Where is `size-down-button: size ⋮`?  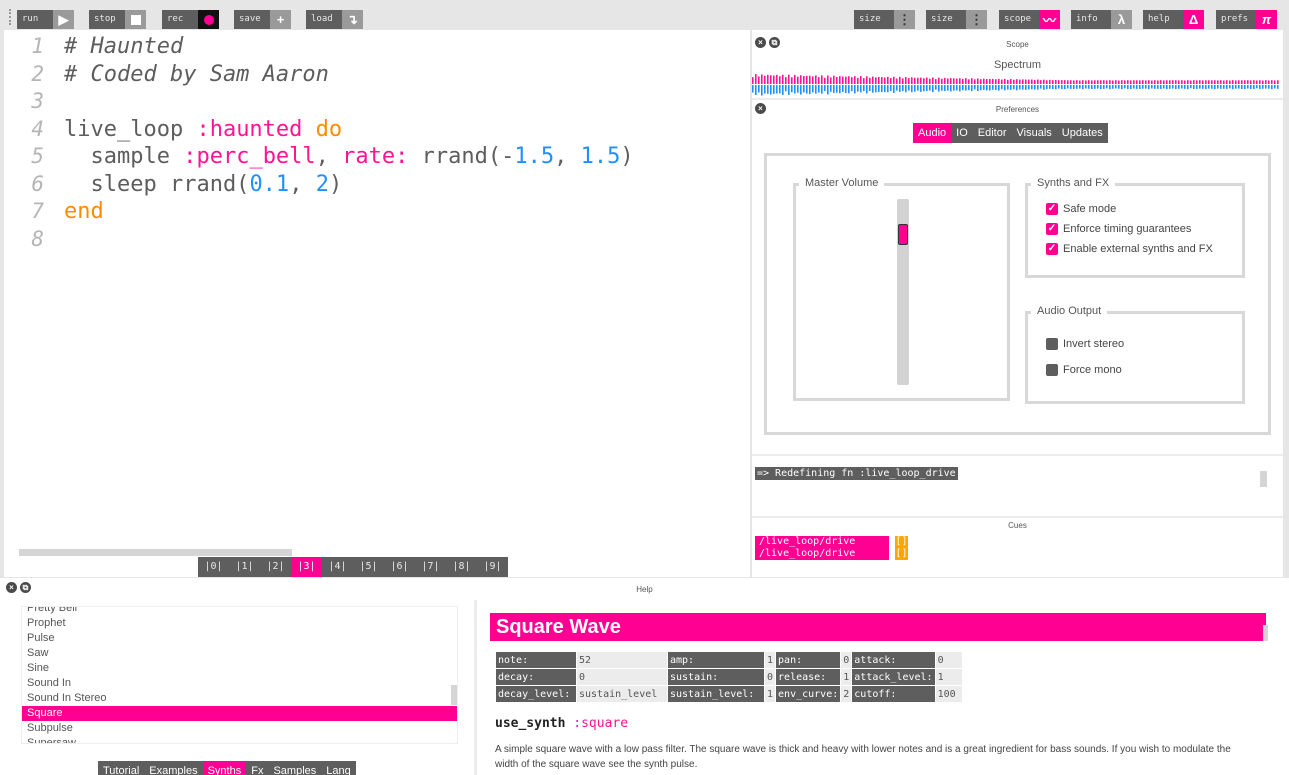
size-down-button: size ⋮ is located at coordinates (884, 19).